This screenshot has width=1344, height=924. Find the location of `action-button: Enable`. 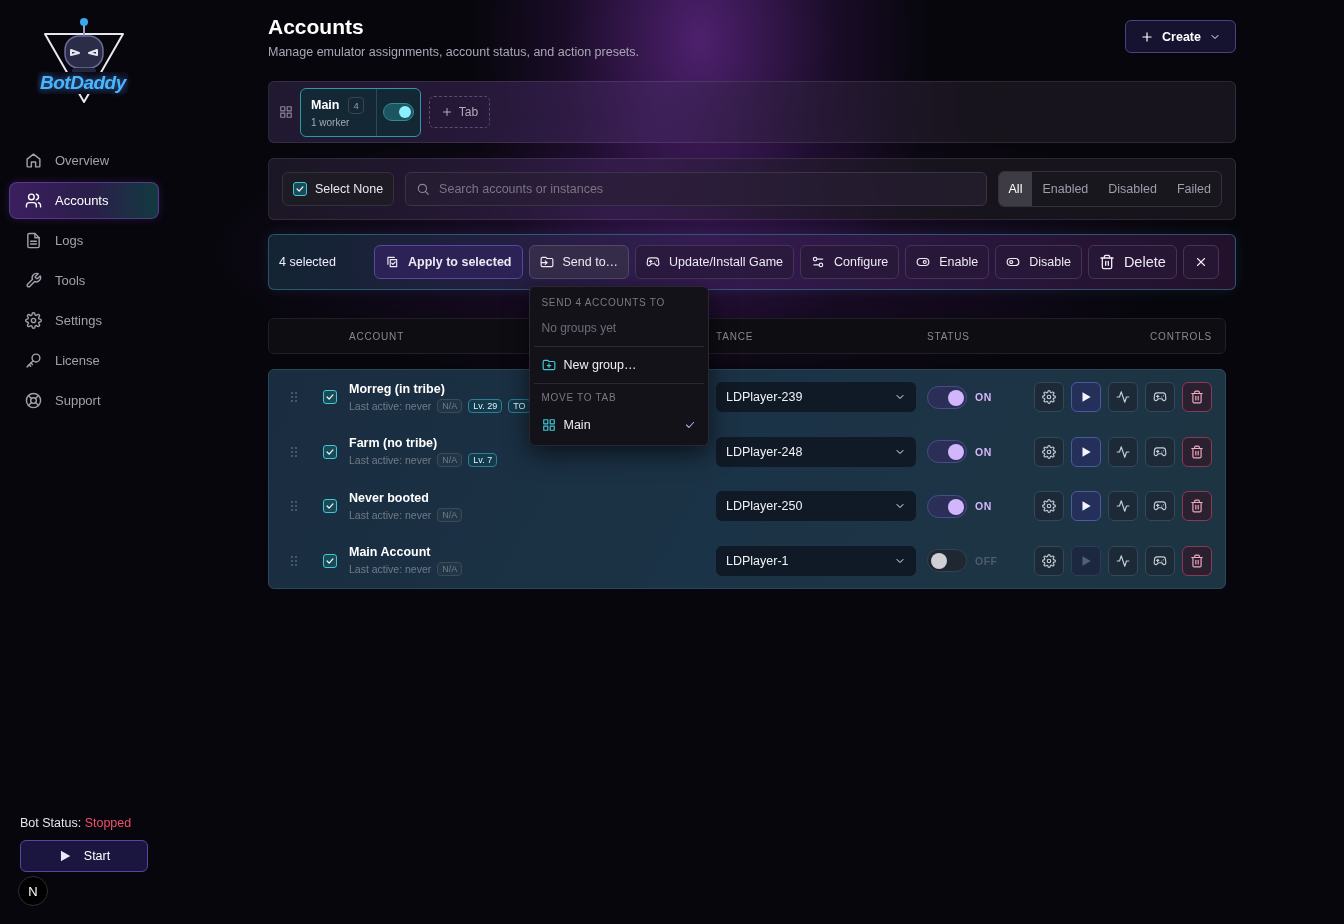

action-button: Enable is located at coordinates (947, 262).